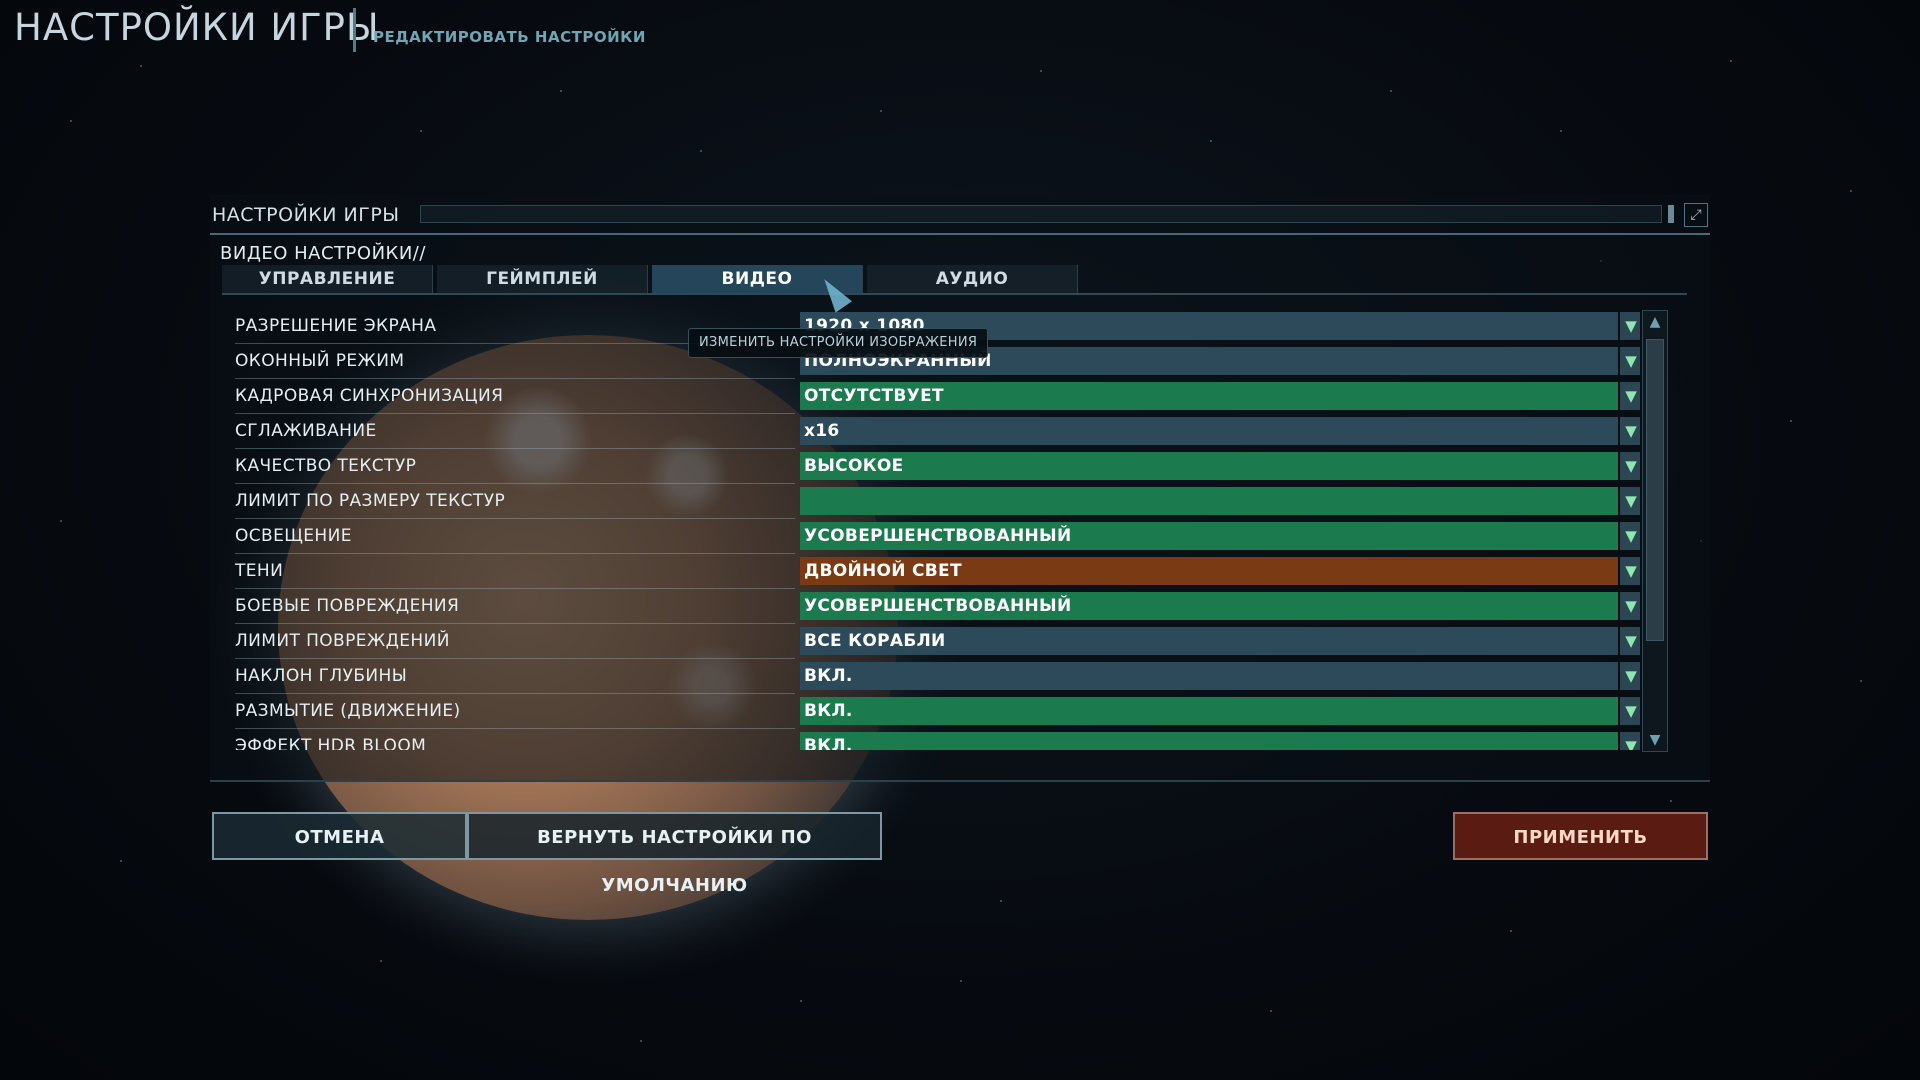  Describe the element at coordinates (1209, 571) in the screenshot. I see `setting-value-dropdown: ДВОЙНОЙ СВЕТ` at that location.